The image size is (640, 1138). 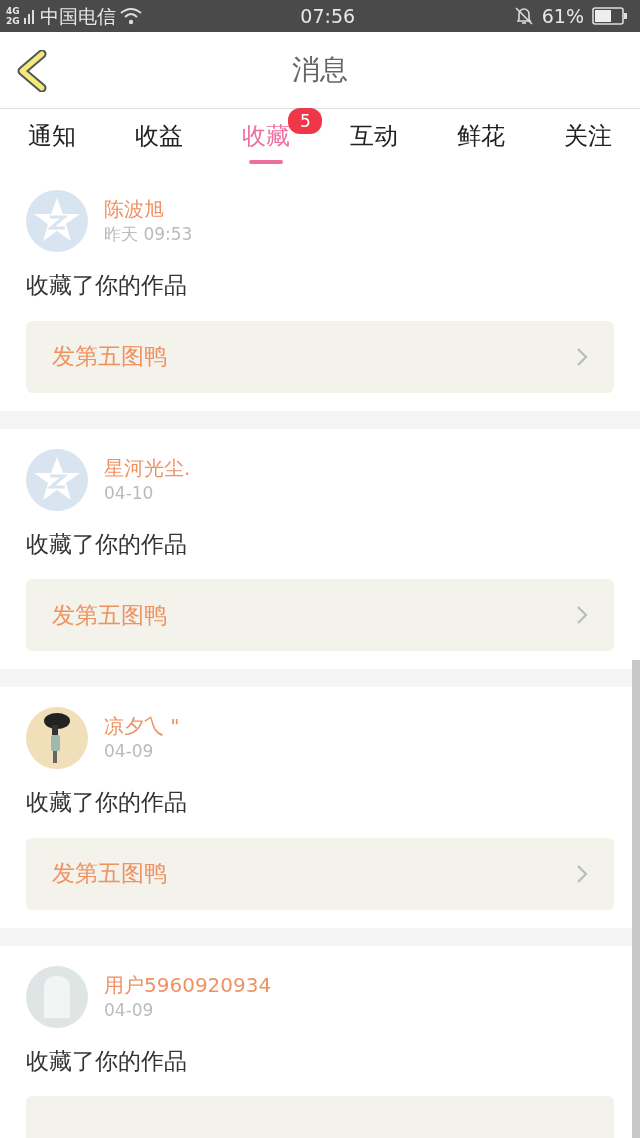 What do you see at coordinates (148, 209) in the screenshot?
I see `user-name: 陈波旭` at bounding box center [148, 209].